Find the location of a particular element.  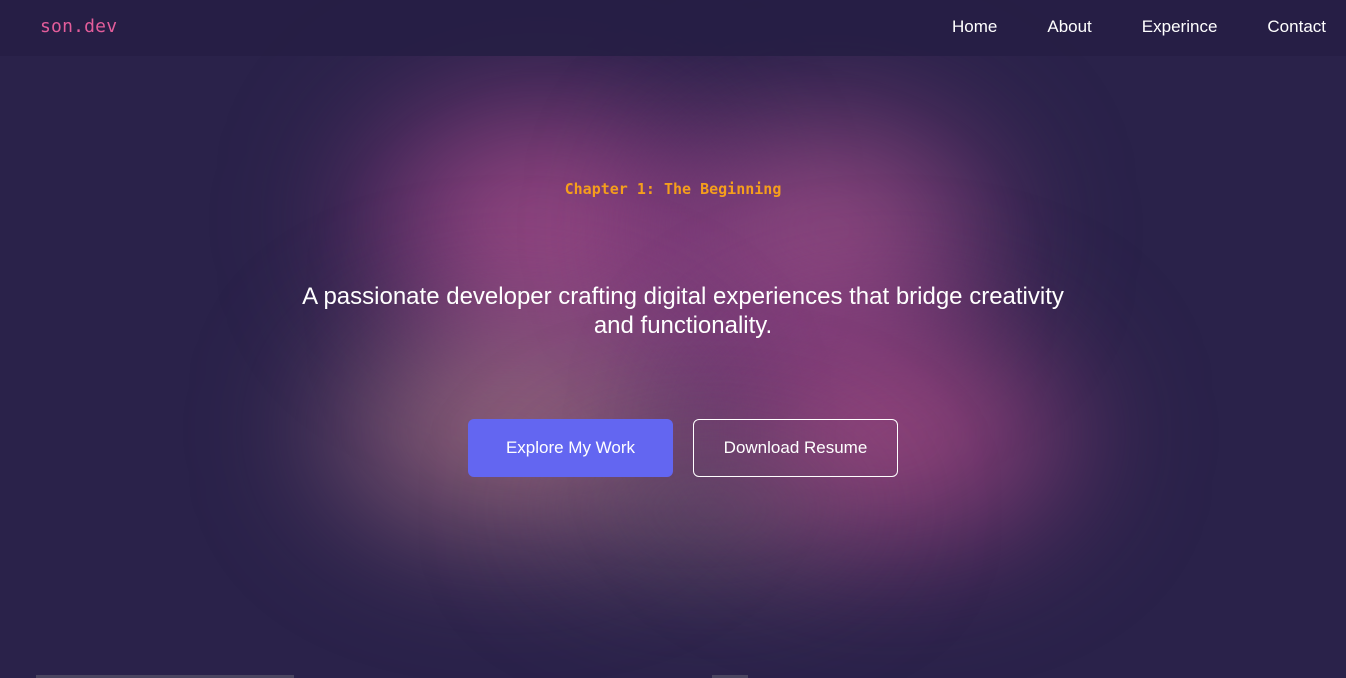

nav-links: Home About Experince Contact is located at coordinates (1114, 27).